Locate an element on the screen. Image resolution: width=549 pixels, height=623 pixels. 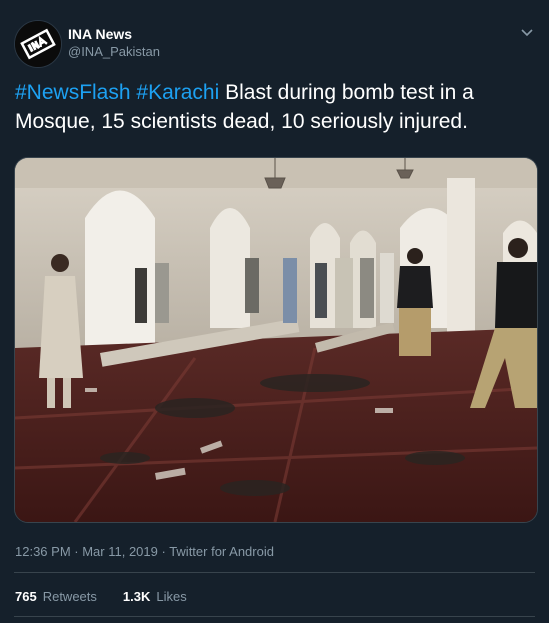
tweet-source: Twitter for Android is located at coordinates (221, 551).